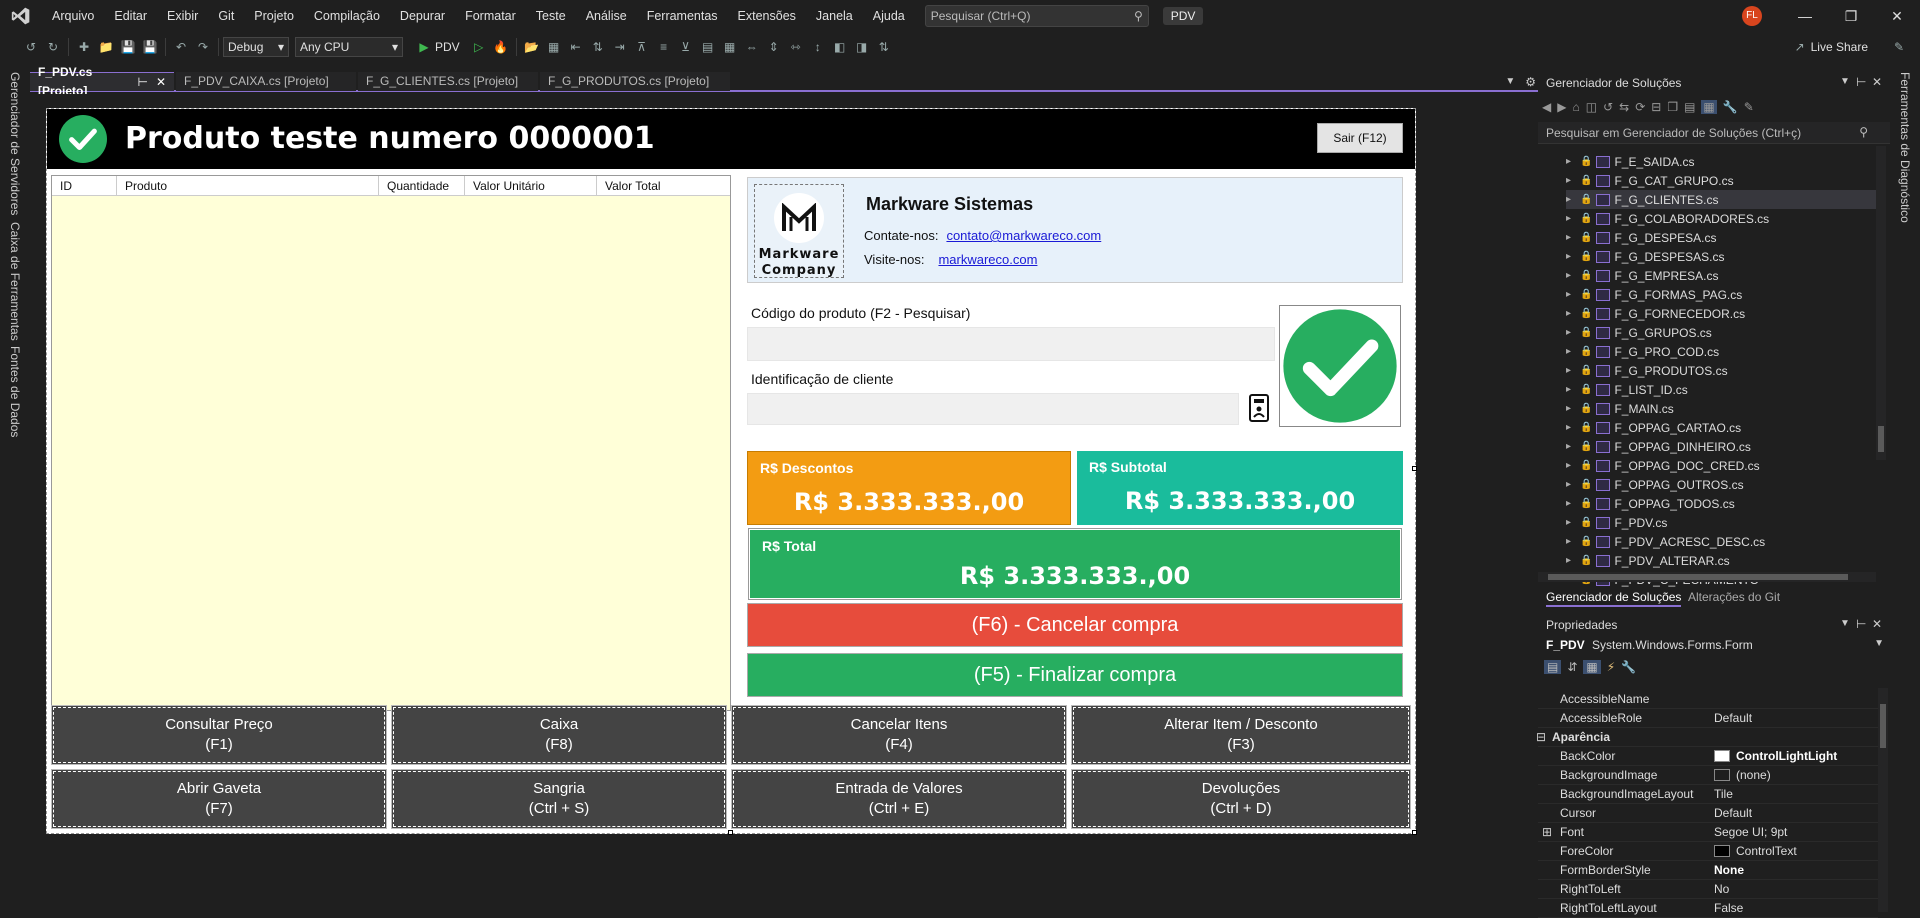 This screenshot has height=918, width=1920. What do you see at coordinates (15, 391) in the screenshot?
I see `data-sources-tab: Fontes de Dados` at bounding box center [15, 391].